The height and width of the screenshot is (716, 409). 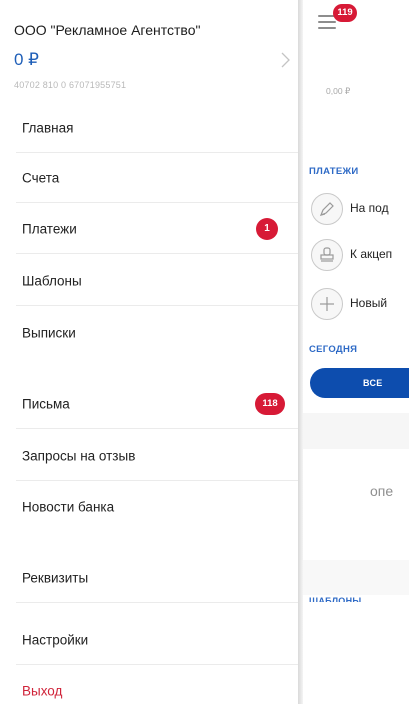 What do you see at coordinates (333, 349) in the screenshot?
I see `today-section-title: СЕГОДНЯ` at bounding box center [333, 349].